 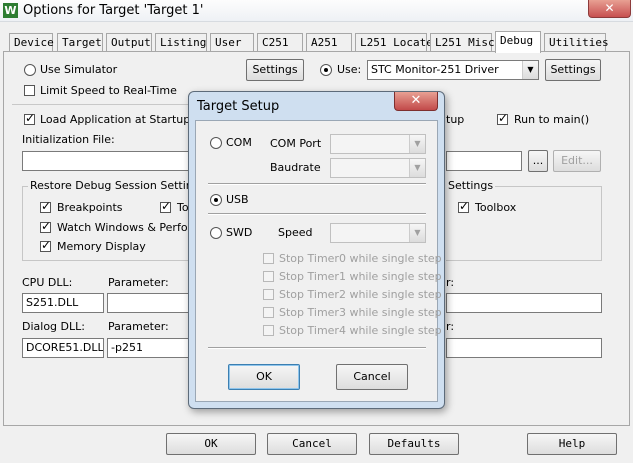 What do you see at coordinates (268, 276) in the screenshot?
I see `stop-timer1-checkbox` at bounding box center [268, 276].